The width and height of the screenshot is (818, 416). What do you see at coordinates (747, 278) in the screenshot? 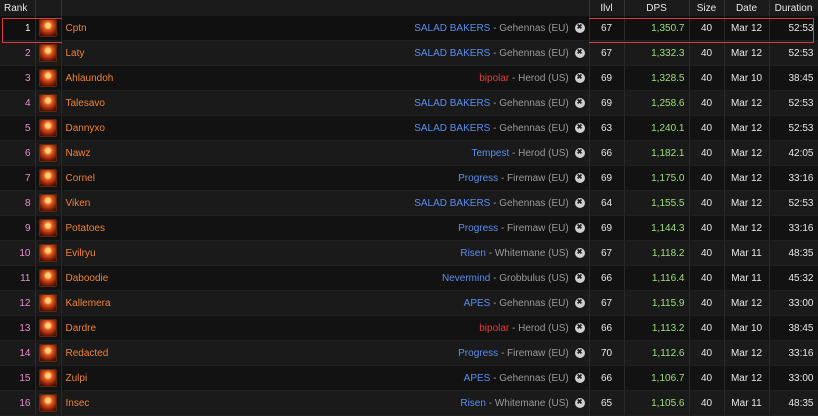
I see `date-cell: Mar 11` at bounding box center [747, 278].